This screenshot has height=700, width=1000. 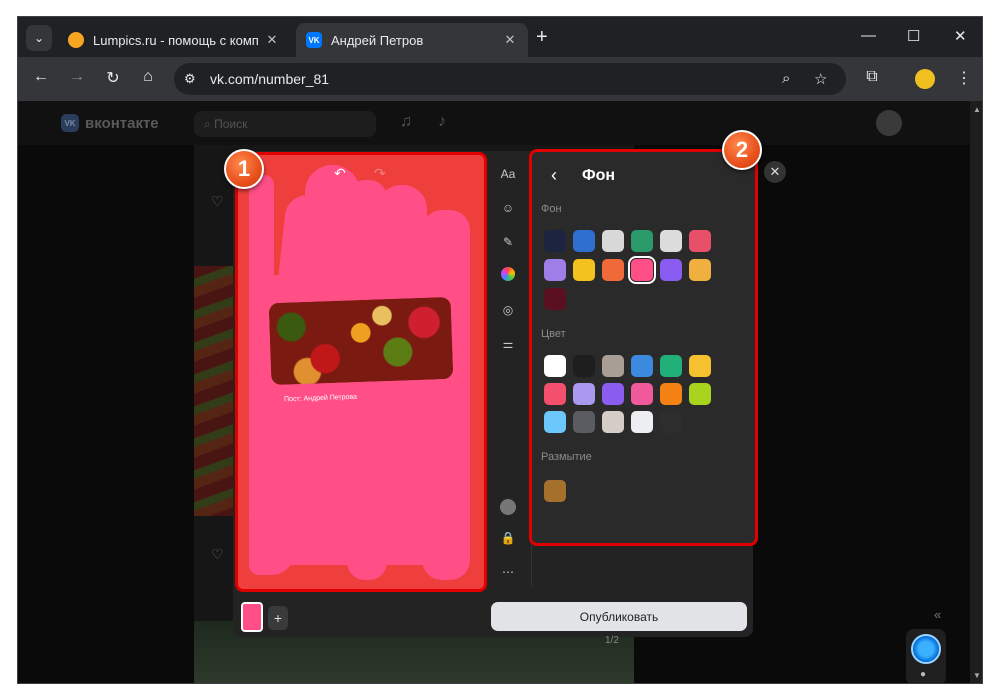 I want to click on step-badge-2: 2, so click(x=742, y=150).